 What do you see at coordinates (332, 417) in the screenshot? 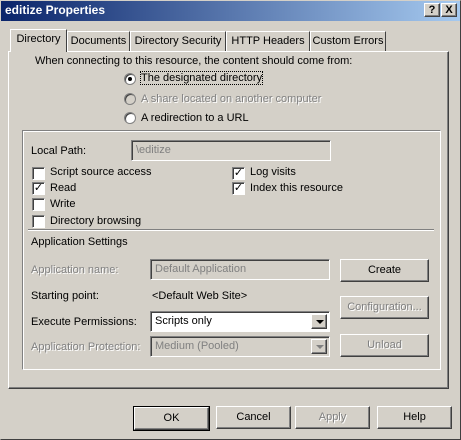
I see `apply-button: Apply` at bounding box center [332, 417].